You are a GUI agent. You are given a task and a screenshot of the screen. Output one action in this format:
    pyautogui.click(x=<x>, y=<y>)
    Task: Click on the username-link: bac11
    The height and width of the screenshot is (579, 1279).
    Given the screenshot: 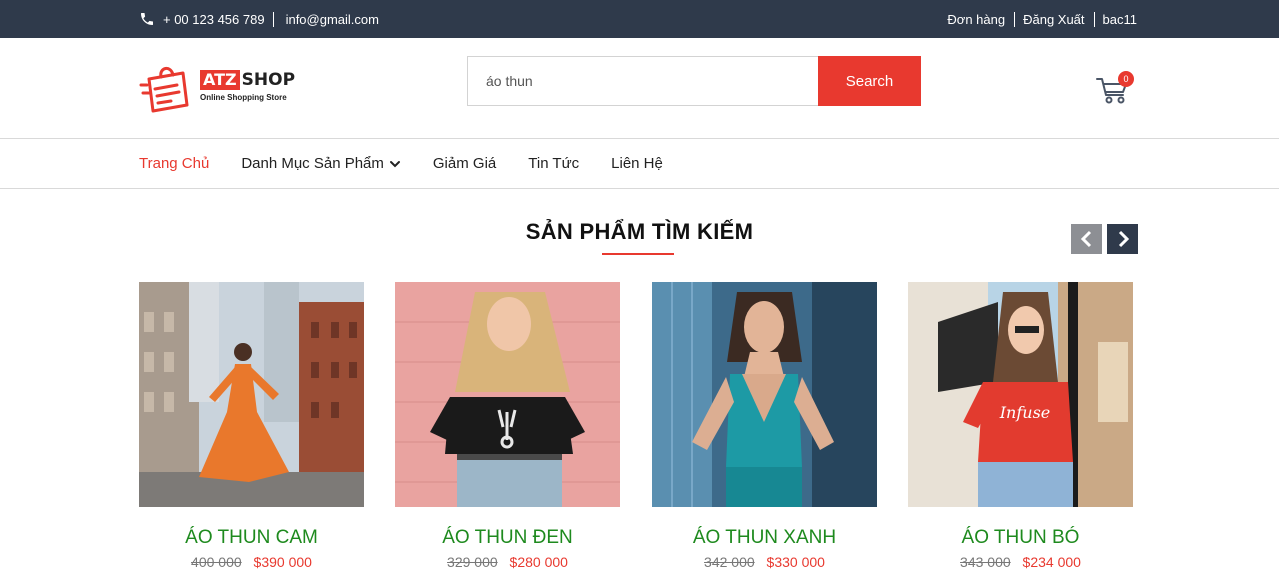 What is the action you would take?
    pyautogui.click(x=1120, y=19)
    